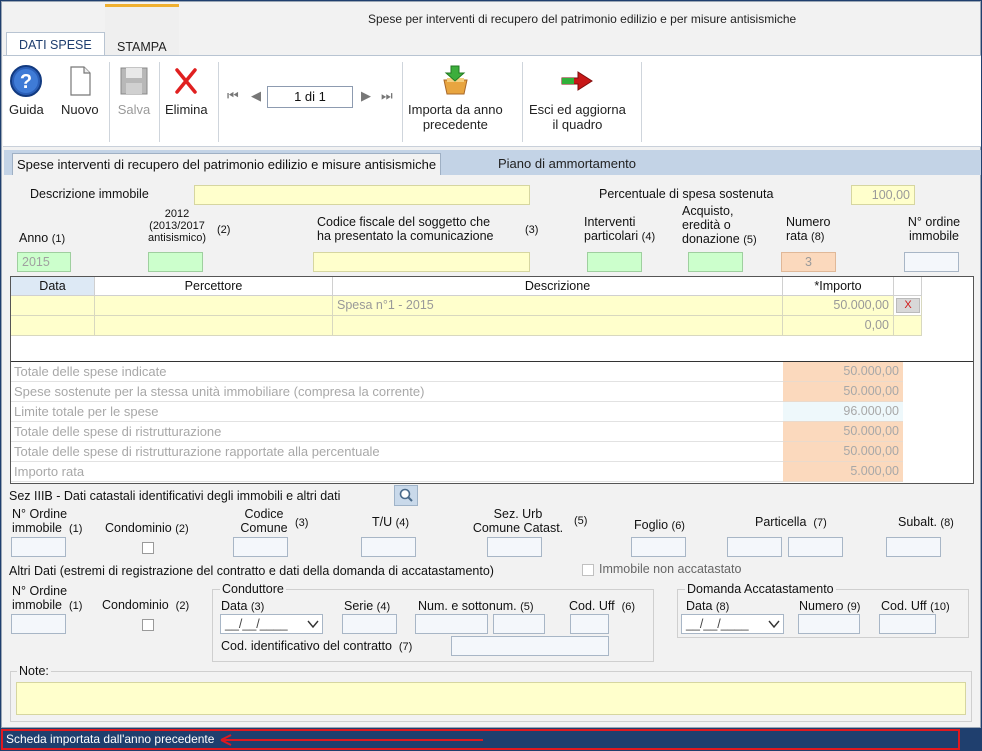  I want to click on numero-rata-input: 3, so click(808, 262).